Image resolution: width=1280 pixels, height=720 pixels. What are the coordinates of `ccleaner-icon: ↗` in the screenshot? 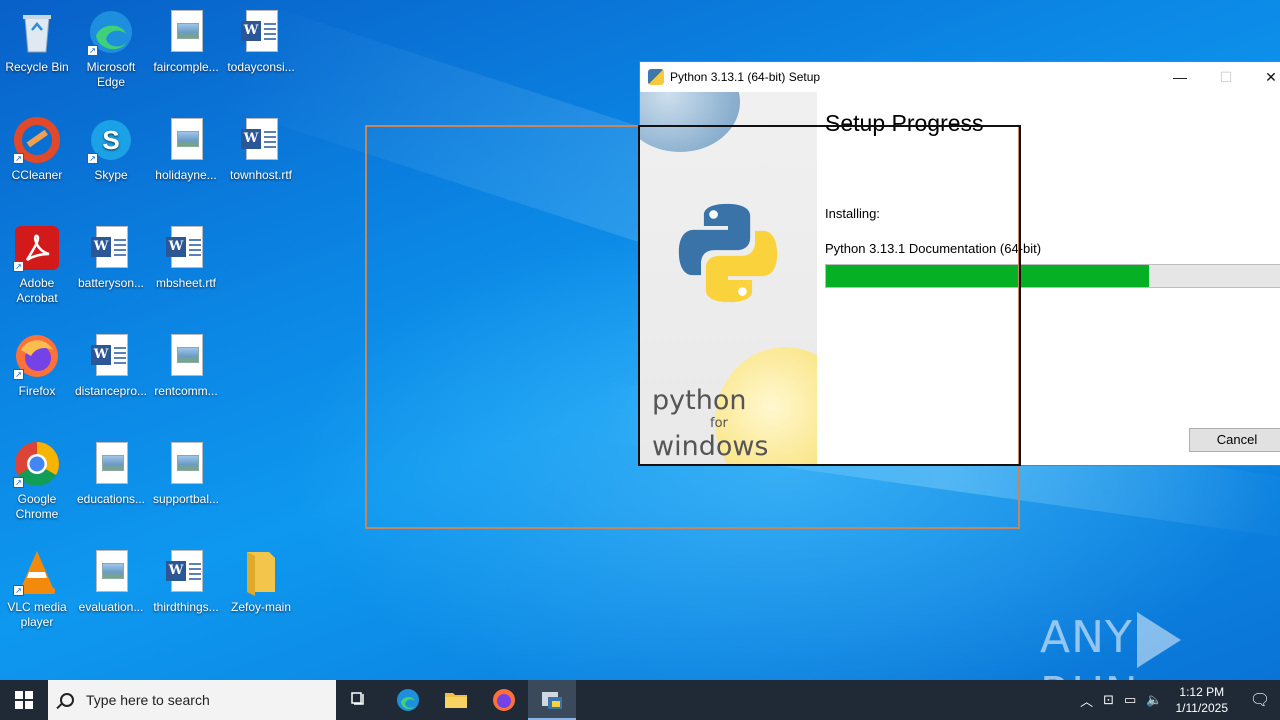 It's located at (37, 140).